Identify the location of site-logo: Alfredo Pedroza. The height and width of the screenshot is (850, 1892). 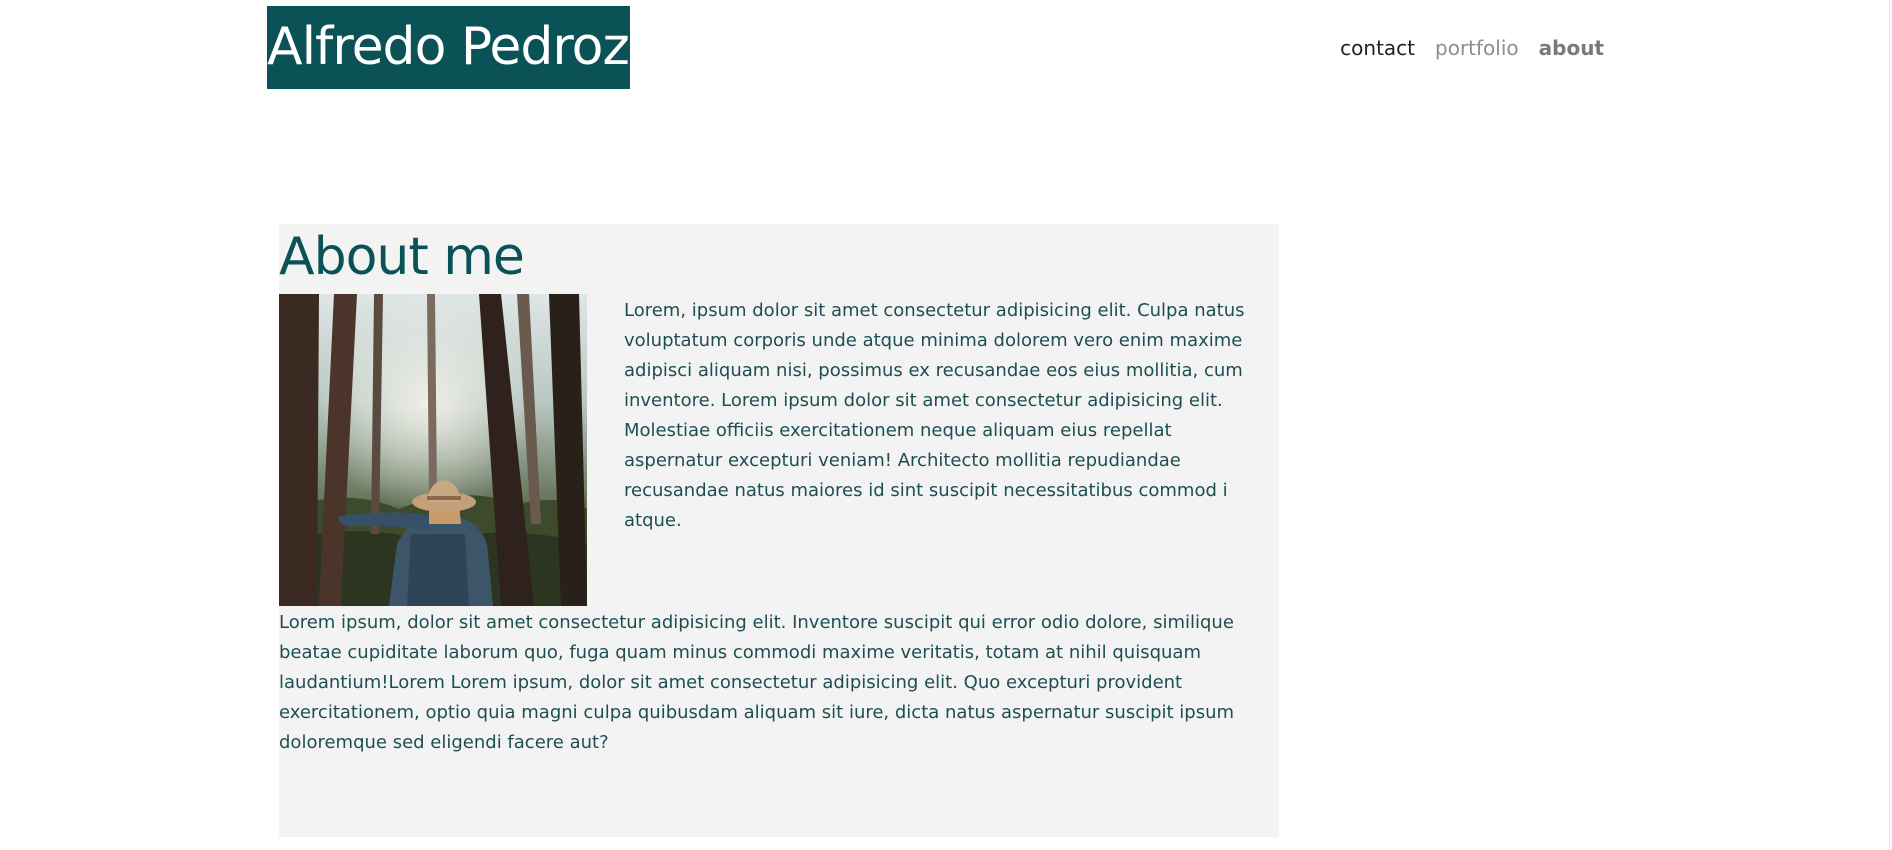
(448, 47).